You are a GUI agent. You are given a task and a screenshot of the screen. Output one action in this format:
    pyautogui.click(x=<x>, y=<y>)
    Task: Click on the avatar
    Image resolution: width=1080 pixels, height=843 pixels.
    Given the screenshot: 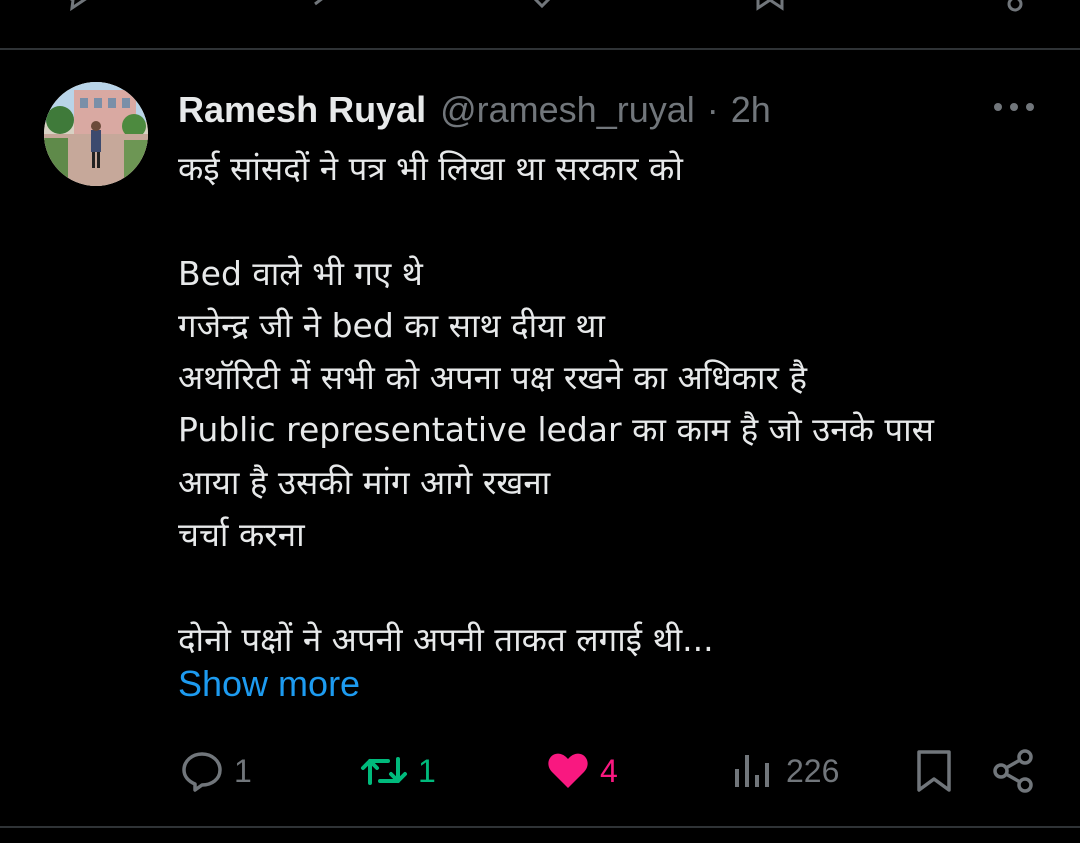 What is the action you would take?
    pyautogui.click(x=96, y=134)
    